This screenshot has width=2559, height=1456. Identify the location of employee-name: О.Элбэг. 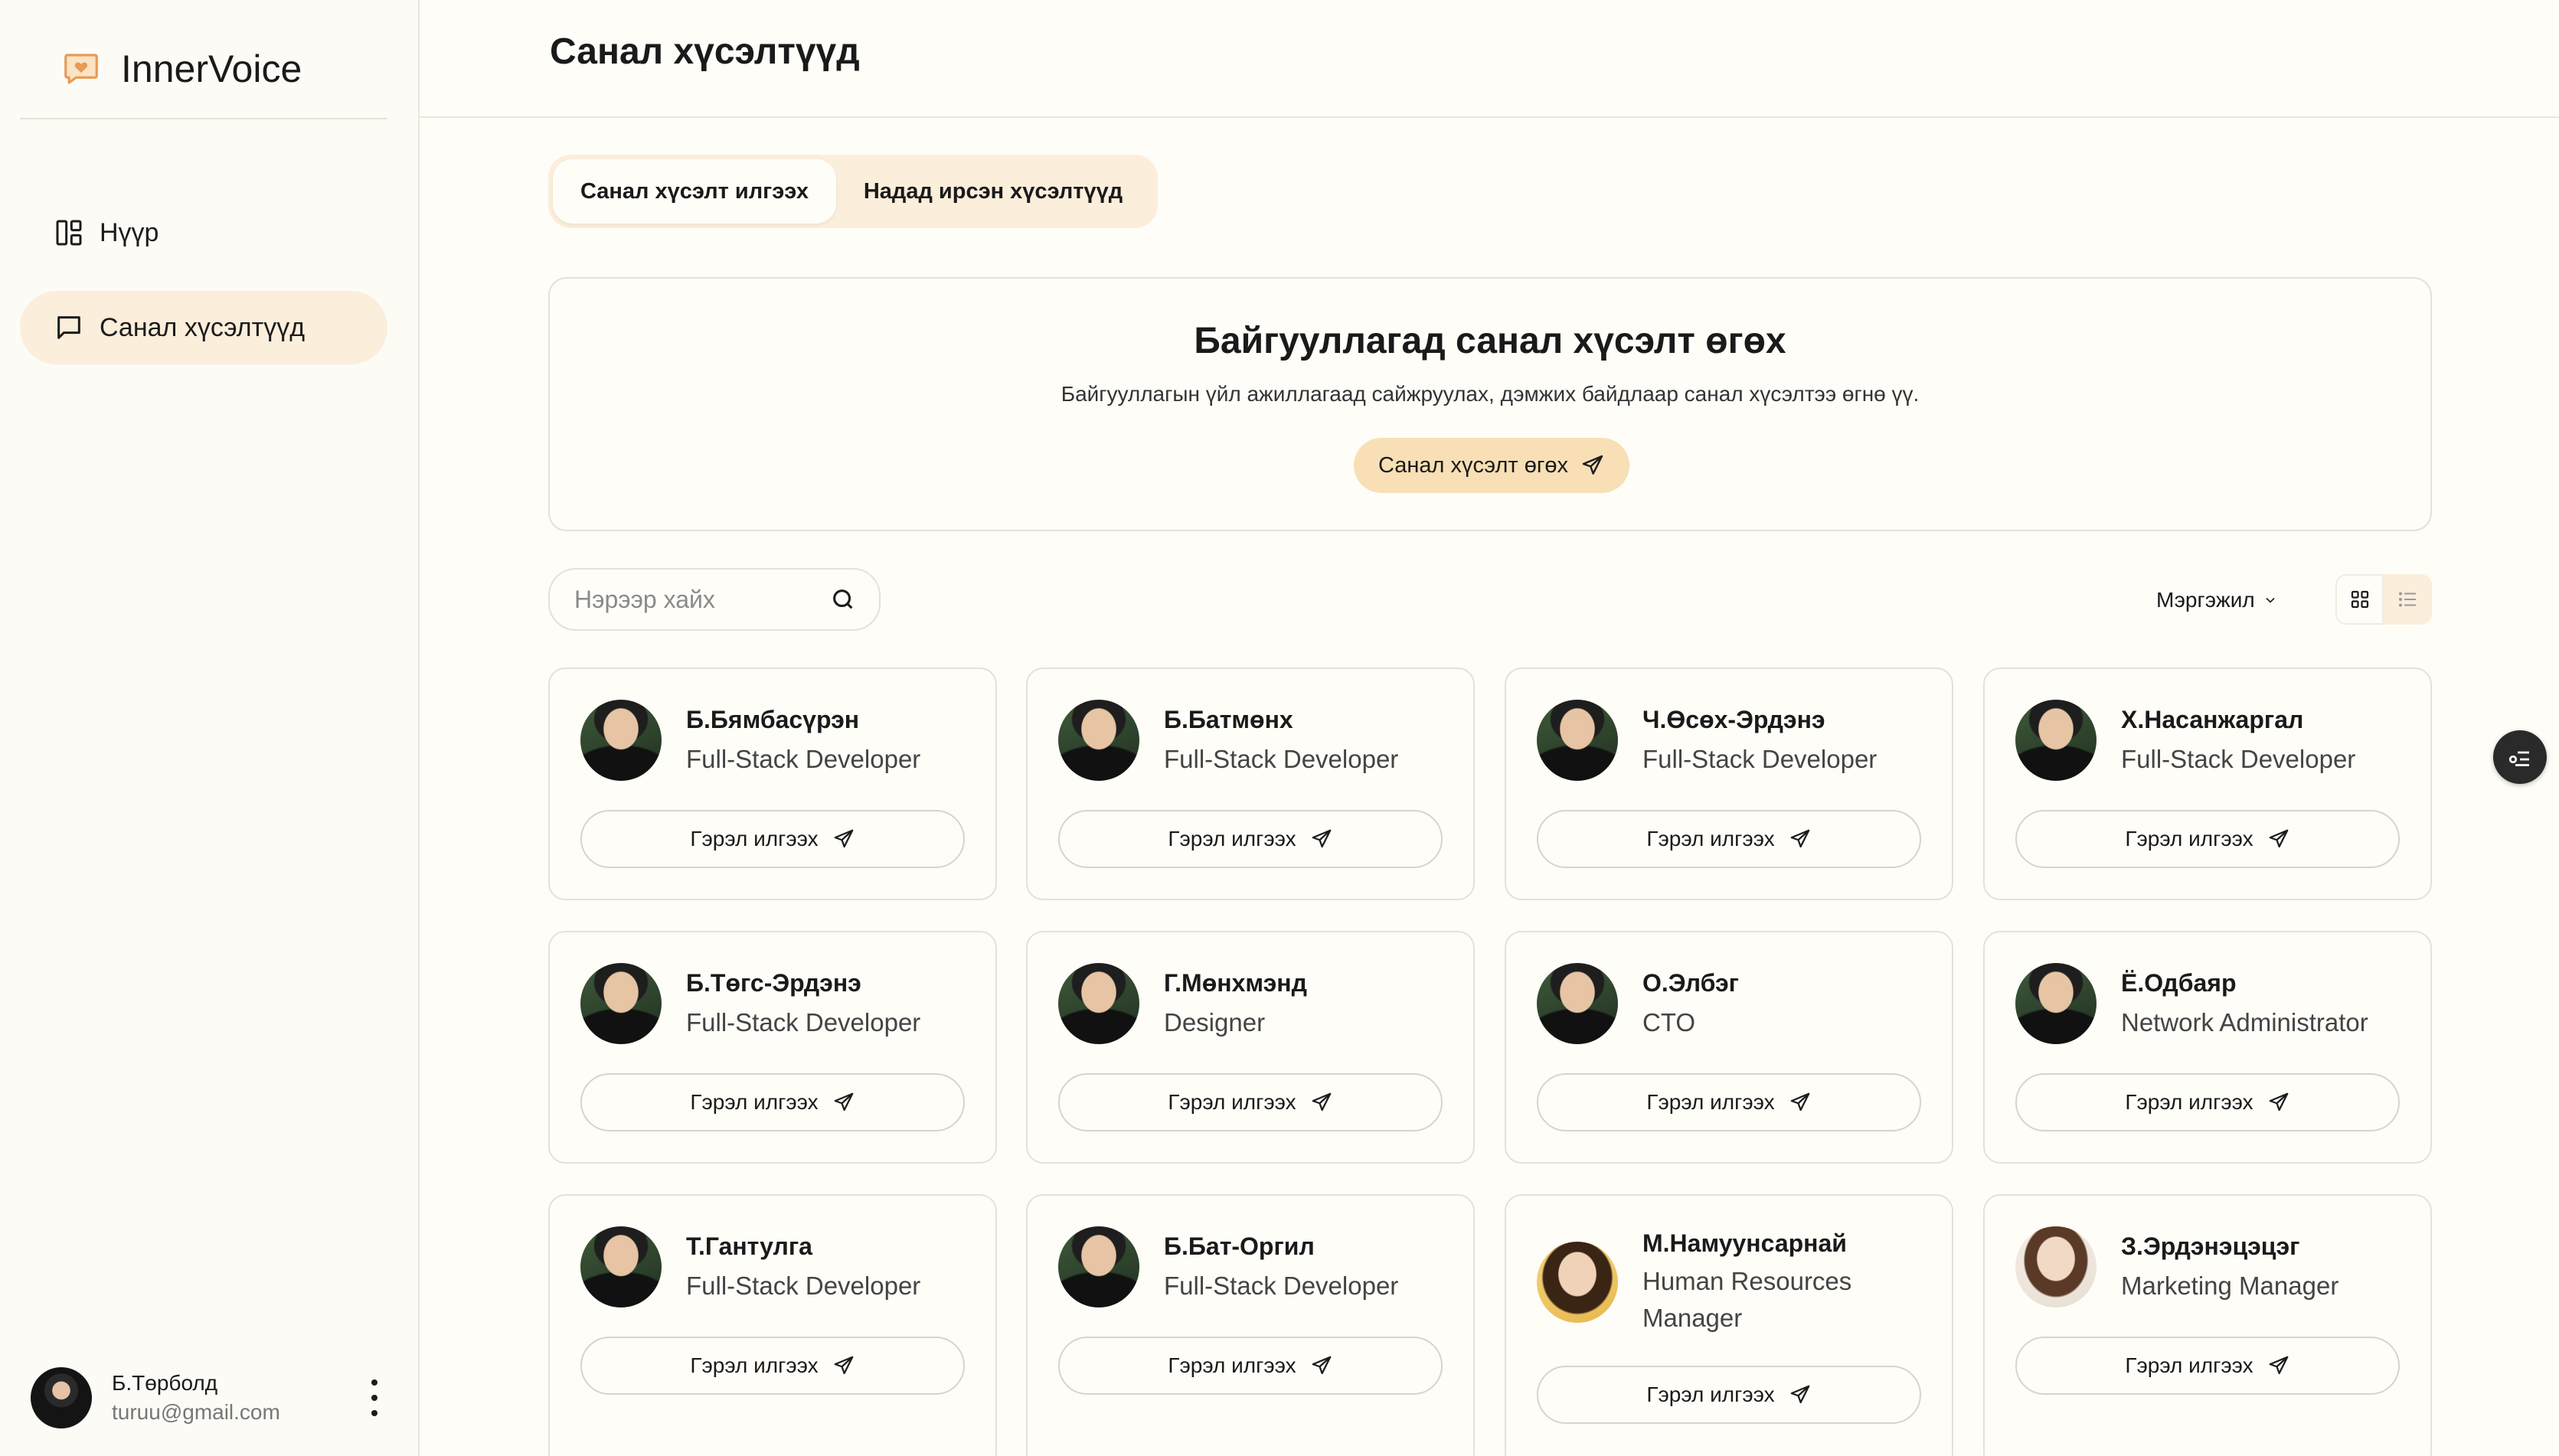
(1690, 983).